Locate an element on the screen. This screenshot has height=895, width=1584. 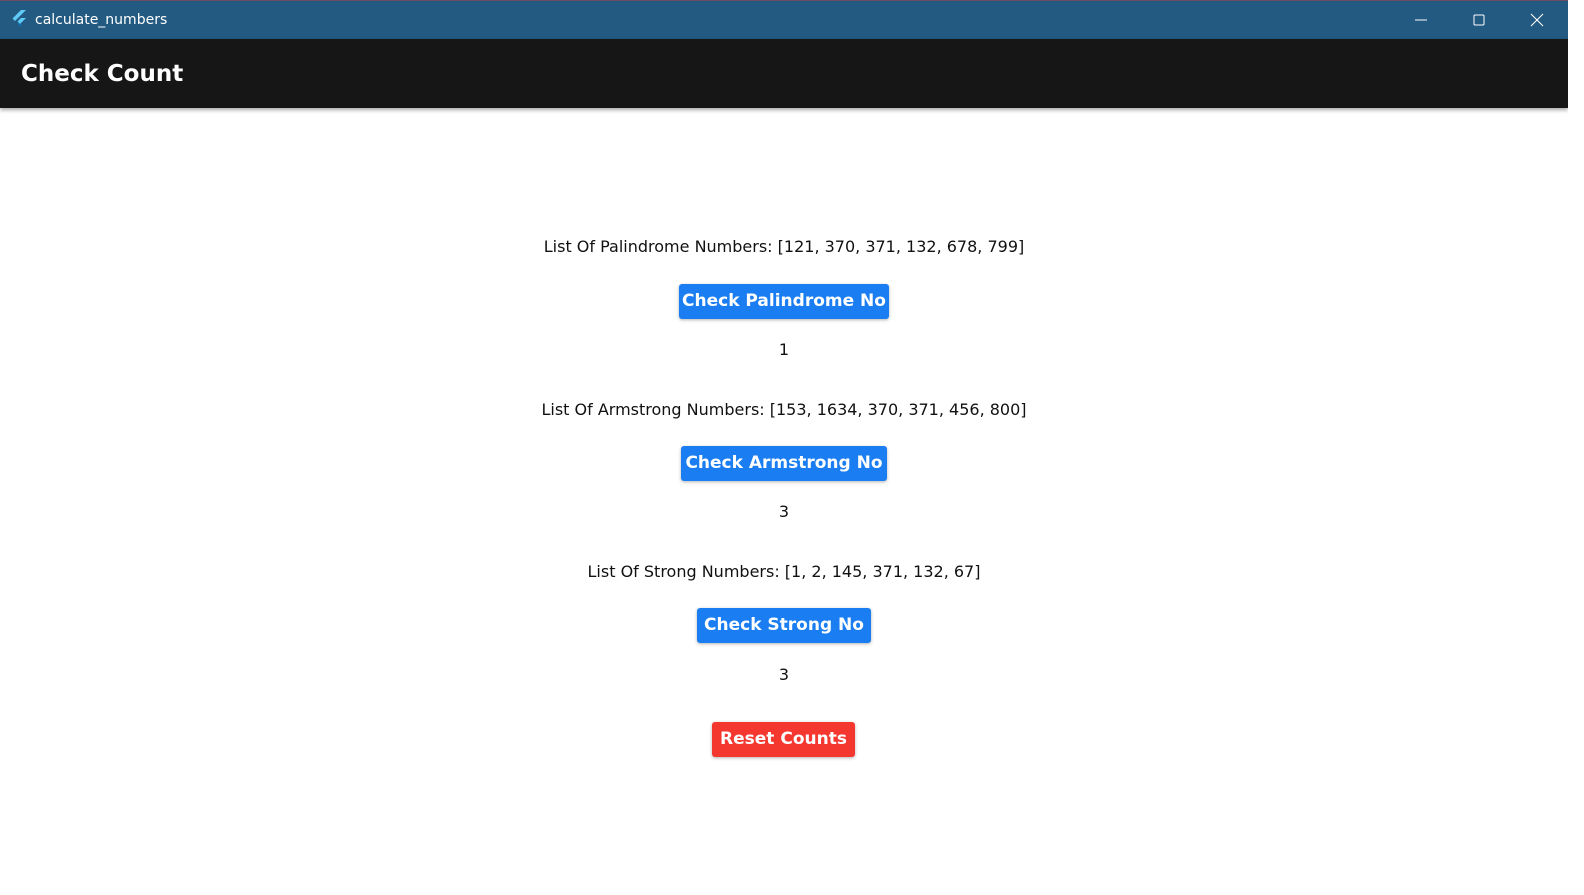
flutter-logo-icon is located at coordinates (20, 19).